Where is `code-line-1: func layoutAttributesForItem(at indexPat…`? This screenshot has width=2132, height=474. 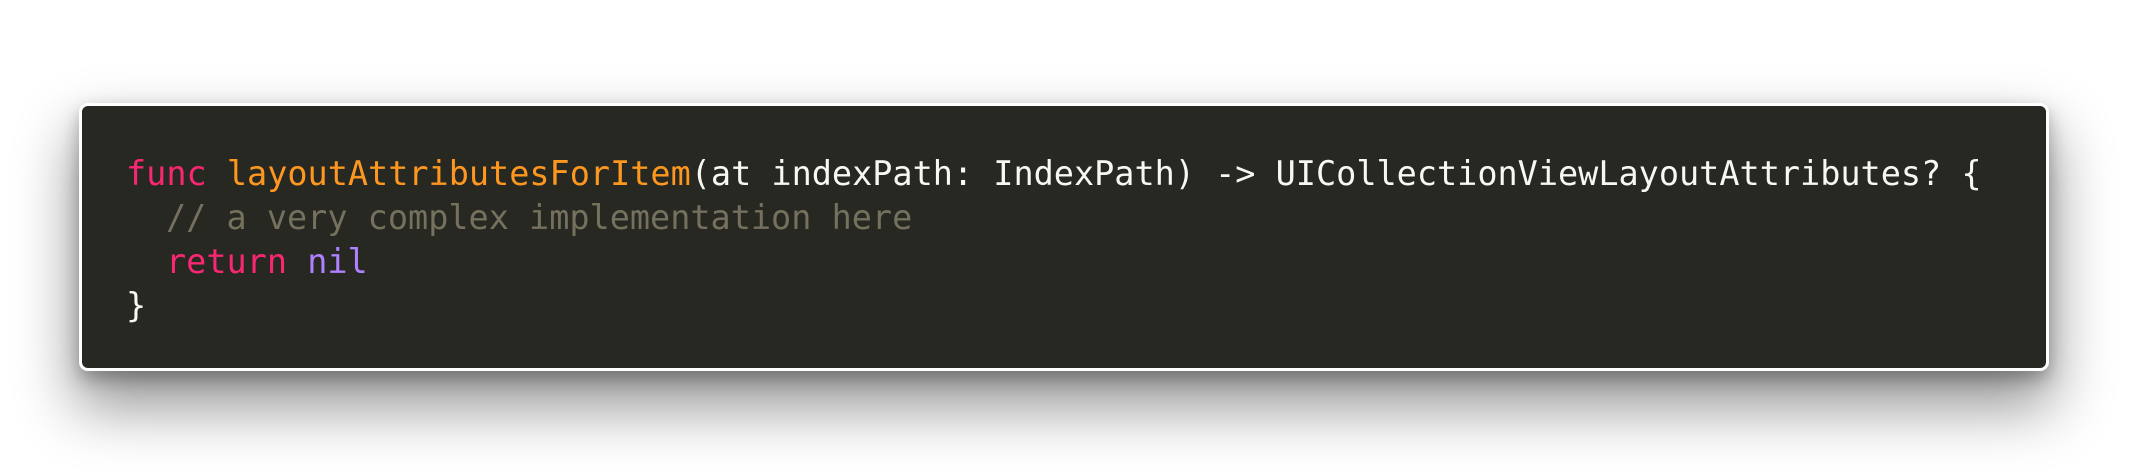
code-line-1: func layoutAttributesForItem(at indexPat… is located at coordinates (1086, 174).